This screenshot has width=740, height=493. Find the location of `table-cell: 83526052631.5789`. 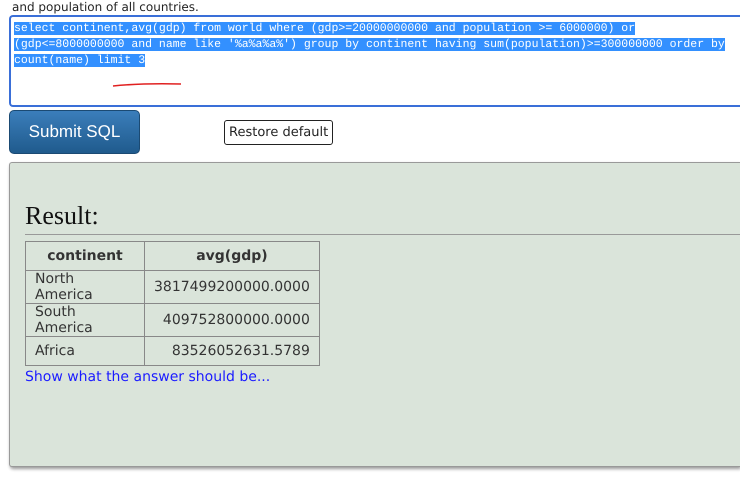

table-cell: 83526052631.5789 is located at coordinates (232, 351).